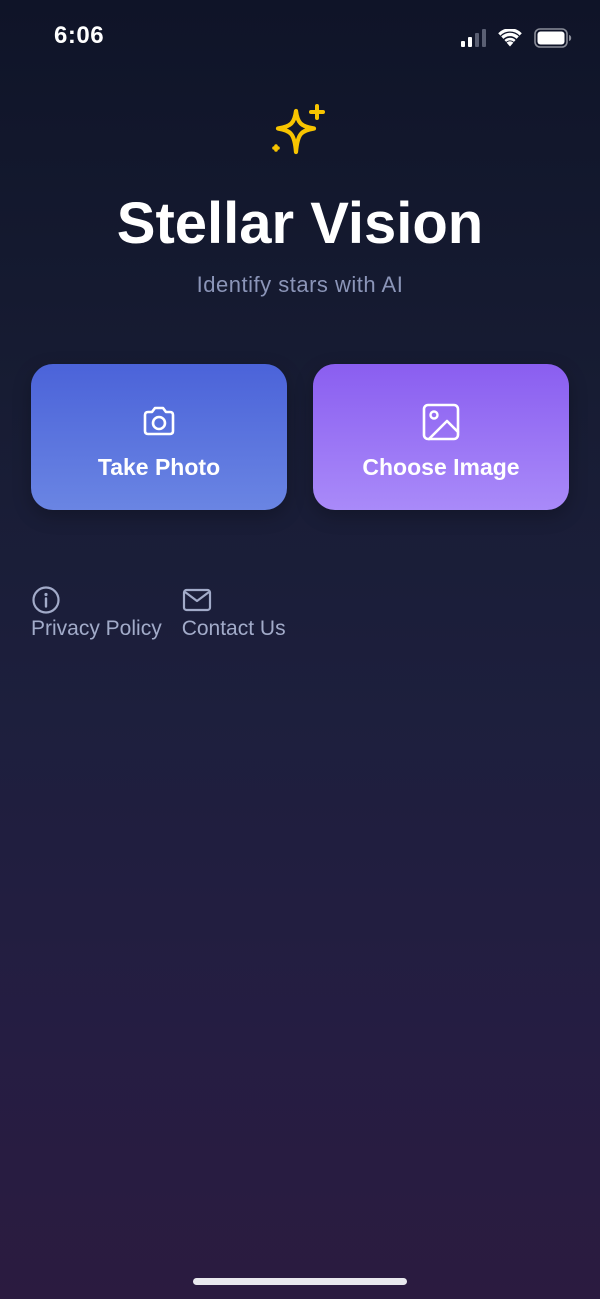 This screenshot has width=600, height=1299. What do you see at coordinates (196, 600) in the screenshot?
I see `mail-icon` at bounding box center [196, 600].